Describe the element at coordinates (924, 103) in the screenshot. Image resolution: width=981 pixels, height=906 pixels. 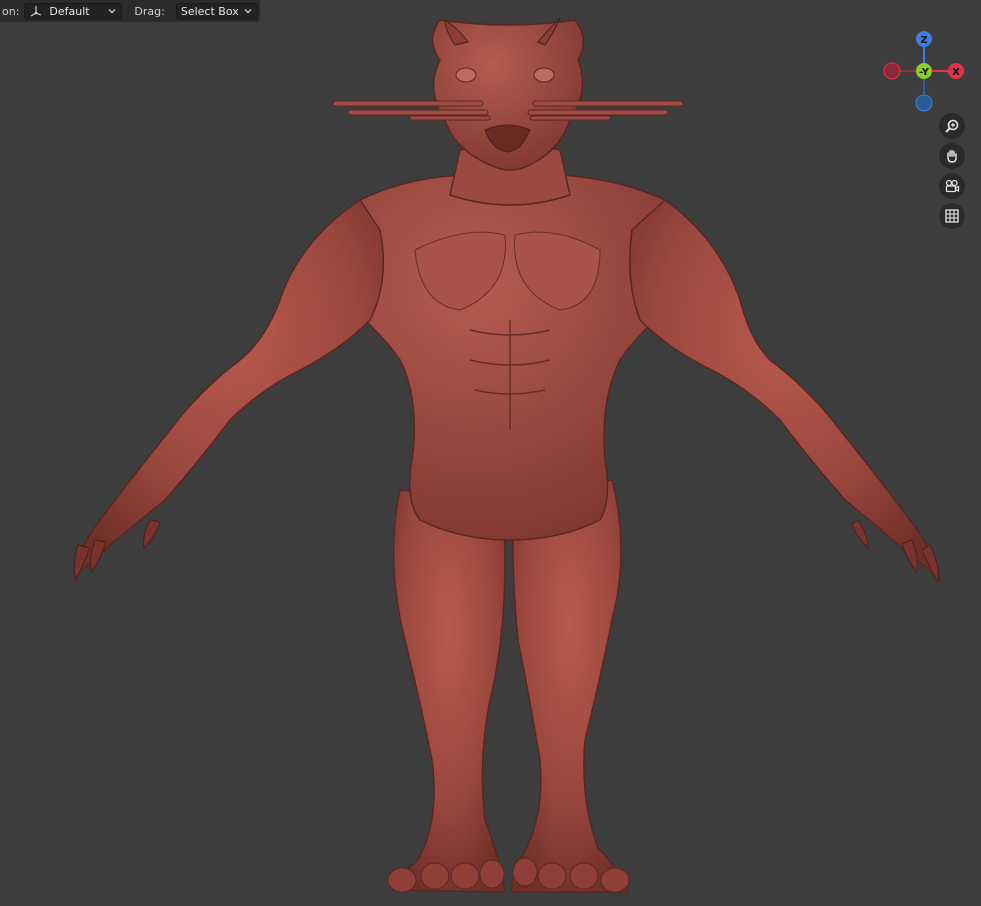
I see `gizmo-neg-z-axis` at that location.